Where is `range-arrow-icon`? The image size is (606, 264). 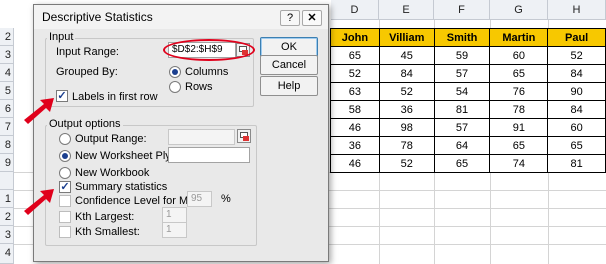 range-arrow-icon is located at coordinates (246, 138).